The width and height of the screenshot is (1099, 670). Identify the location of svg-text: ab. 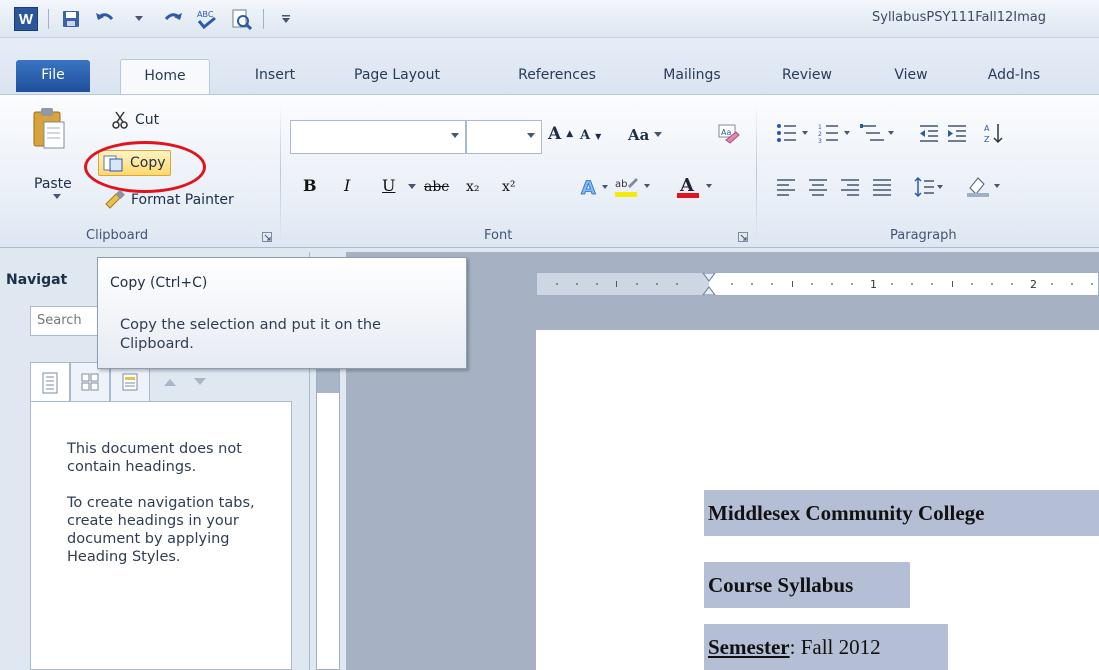
(621, 184).